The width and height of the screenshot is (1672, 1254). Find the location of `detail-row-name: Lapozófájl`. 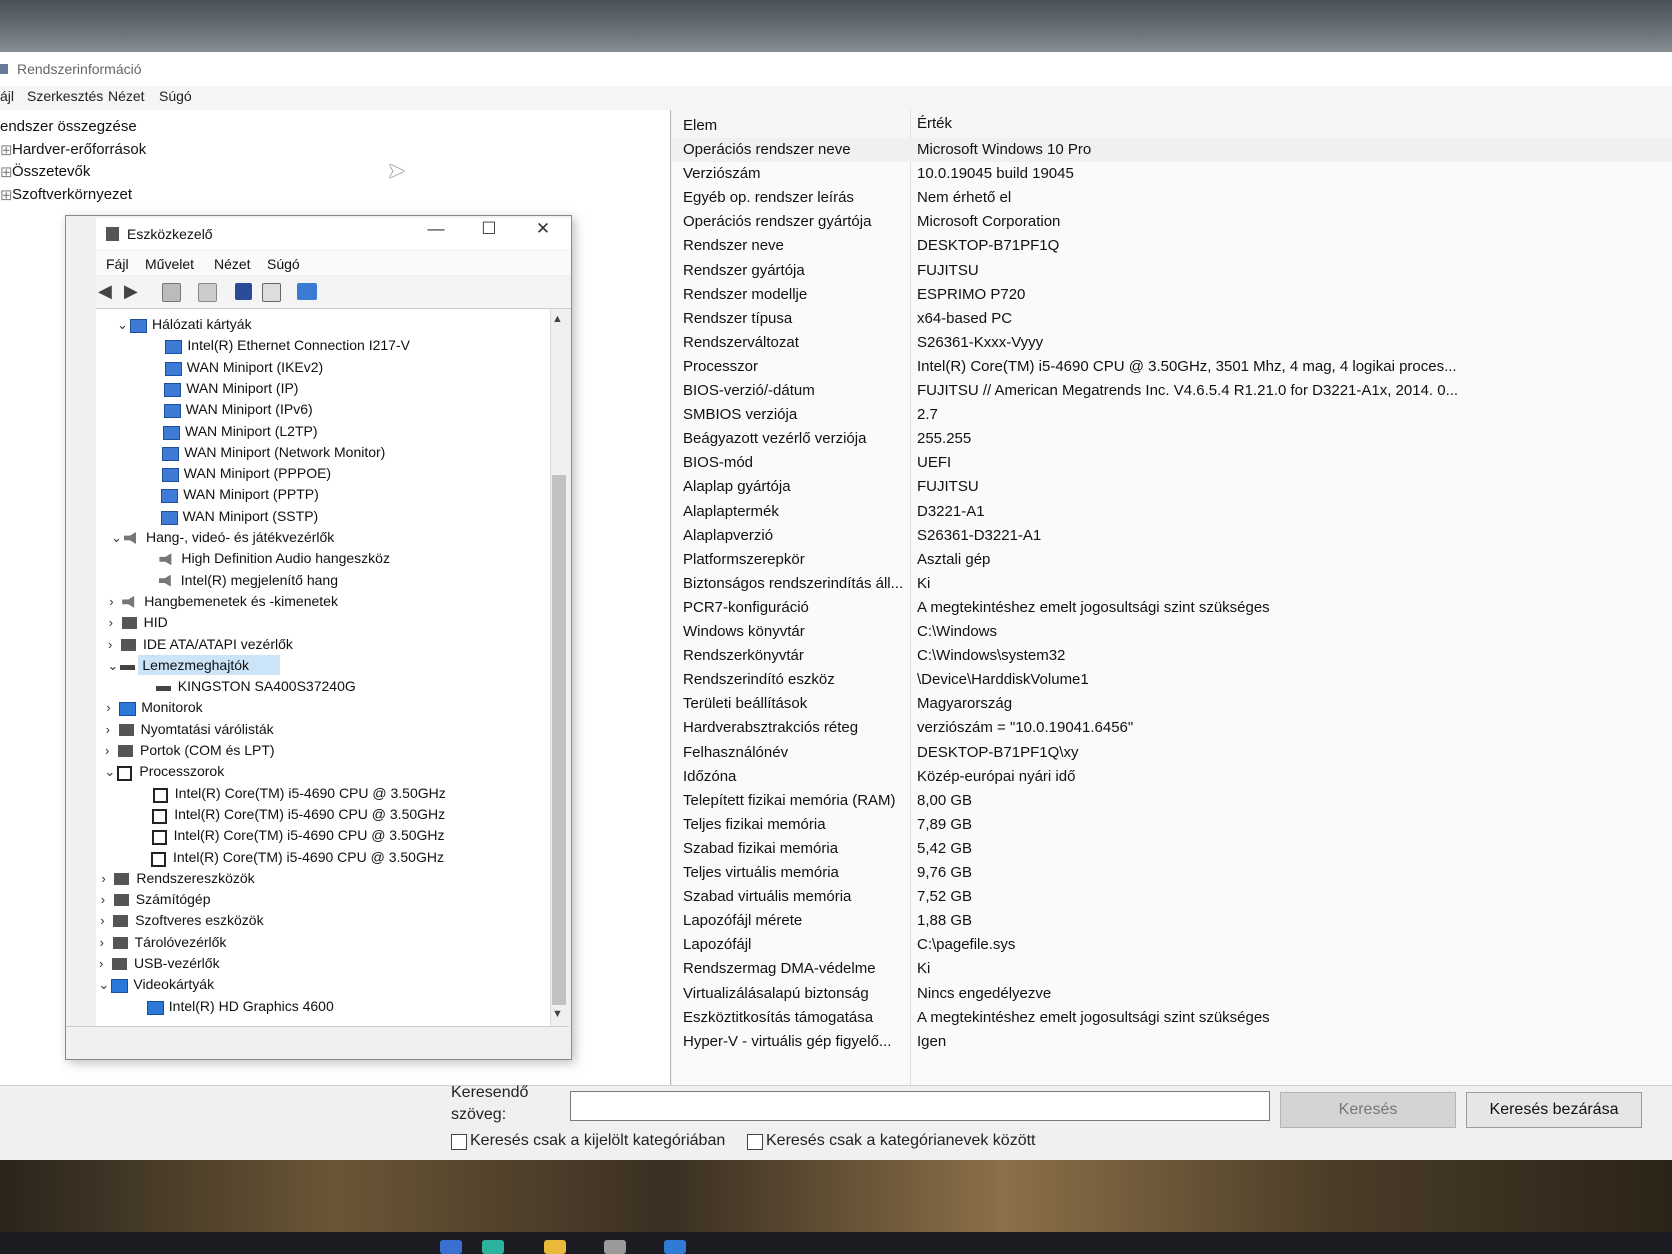

detail-row-name: Lapozófájl is located at coordinates (717, 944).